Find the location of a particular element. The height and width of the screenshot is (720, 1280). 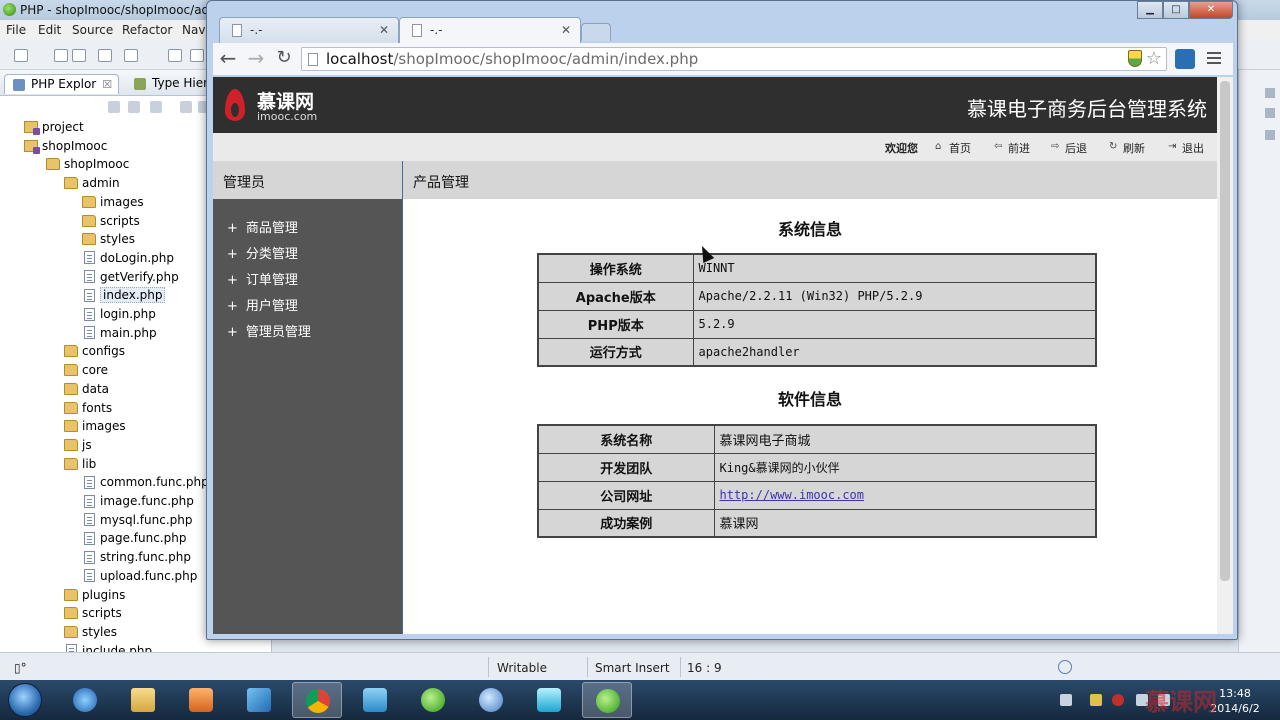

adblock-shield-icon is located at coordinates (1134, 58).